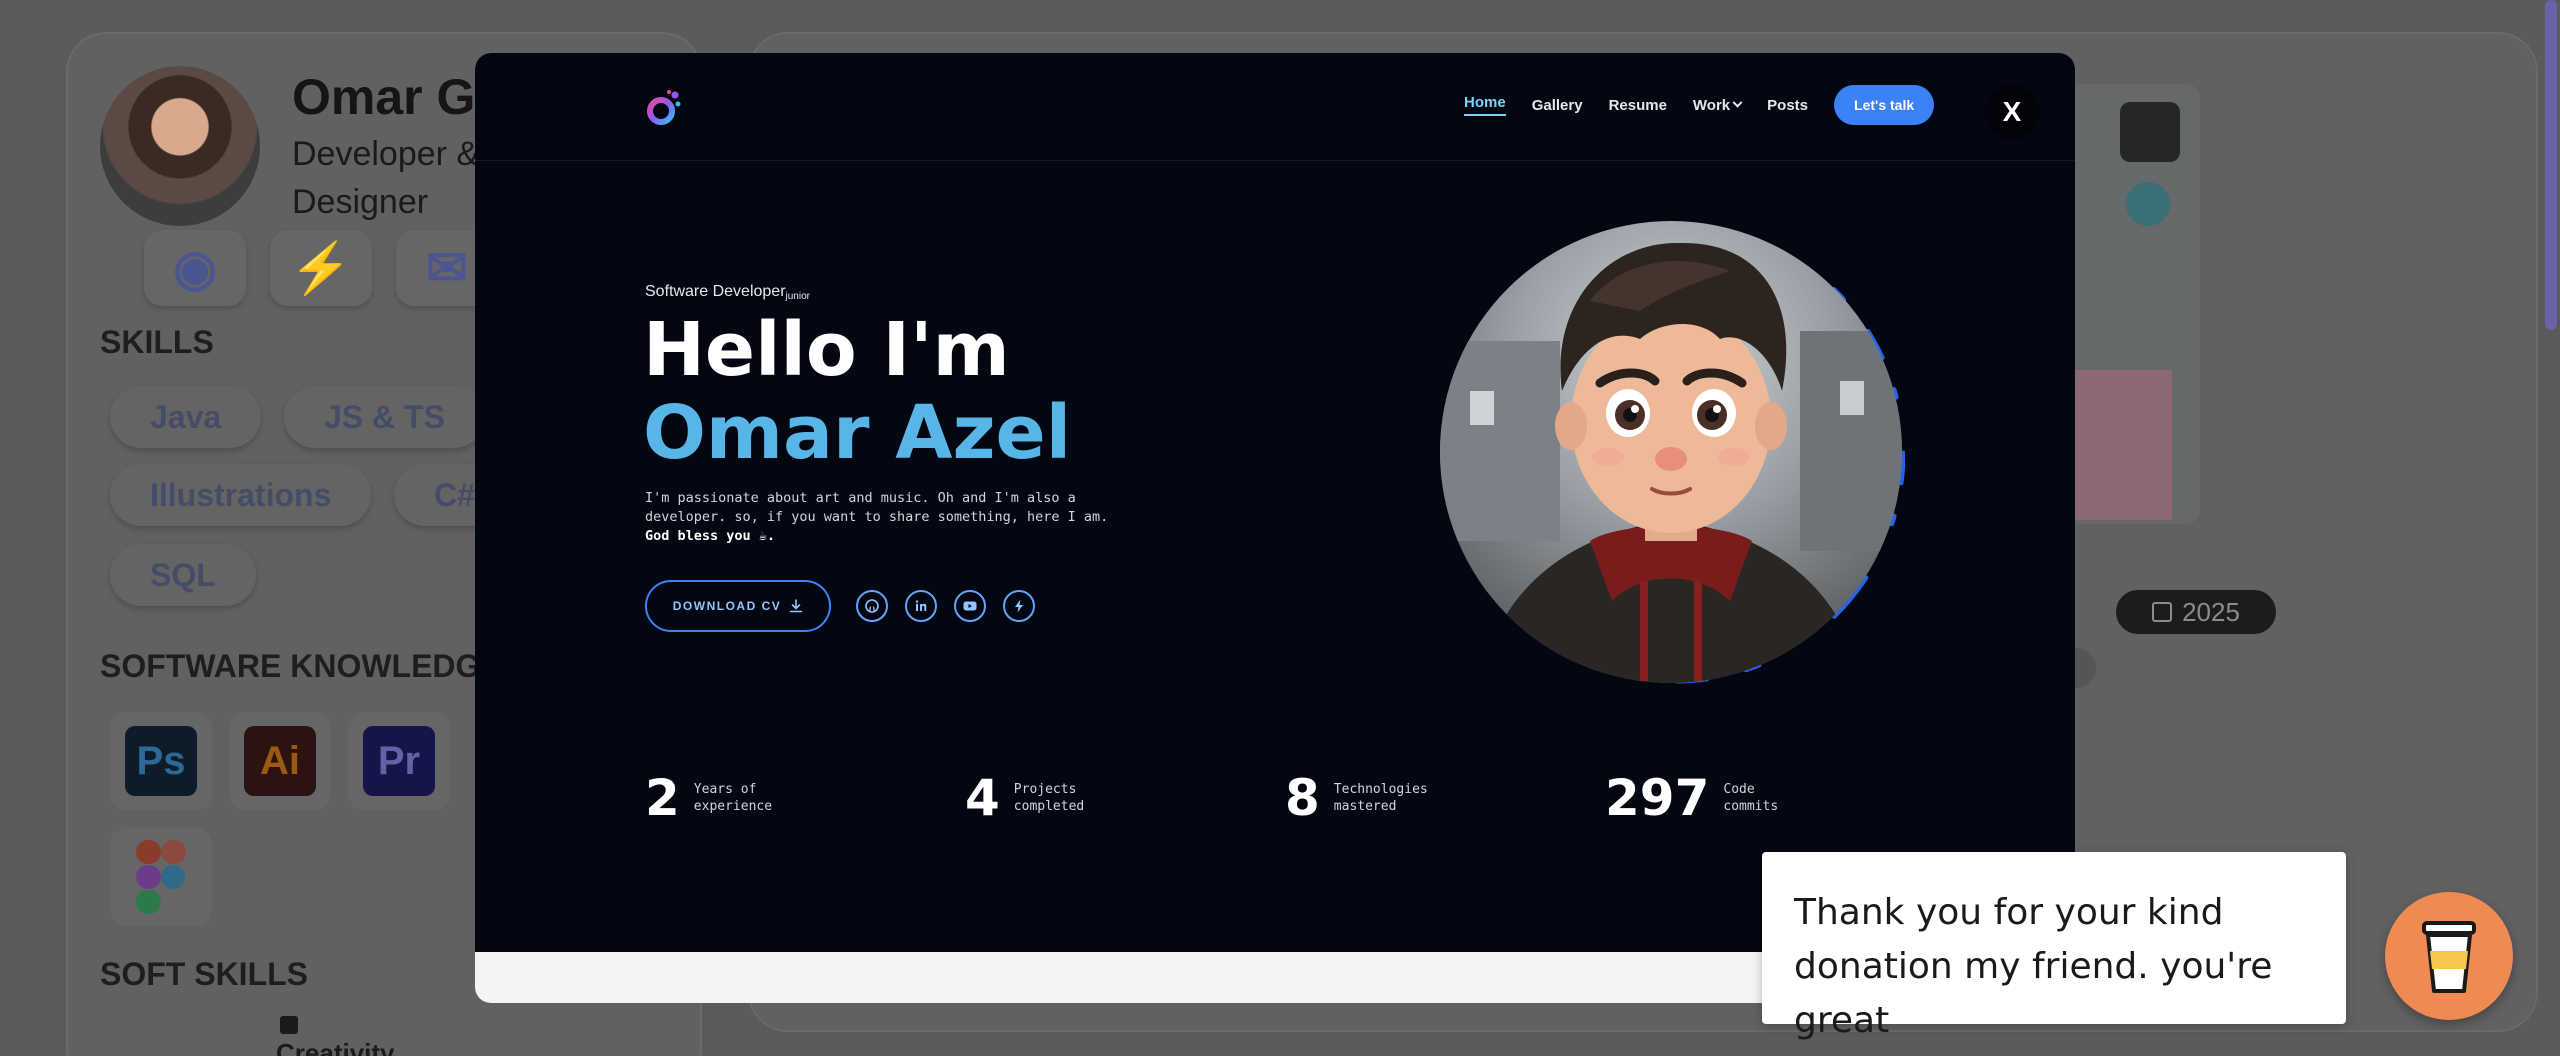 This screenshot has width=2560, height=1056. What do you see at coordinates (335, 1047) in the screenshot?
I see `soft-skill-label: Creativity` at bounding box center [335, 1047].